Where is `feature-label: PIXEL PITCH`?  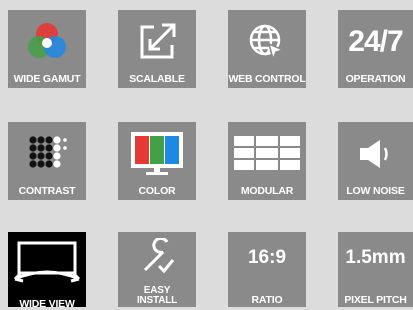
feature-label: PIXEL PITCH is located at coordinates (375, 300).